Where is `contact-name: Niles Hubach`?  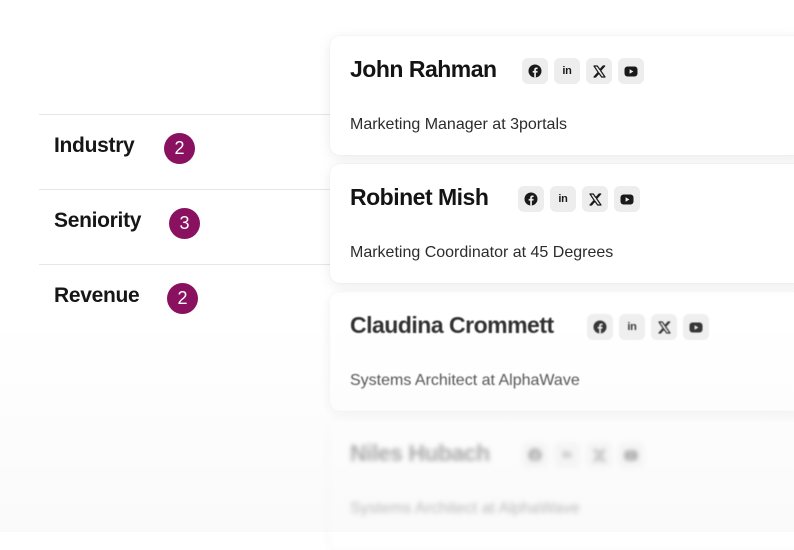
contact-name: Niles Hubach is located at coordinates (420, 453).